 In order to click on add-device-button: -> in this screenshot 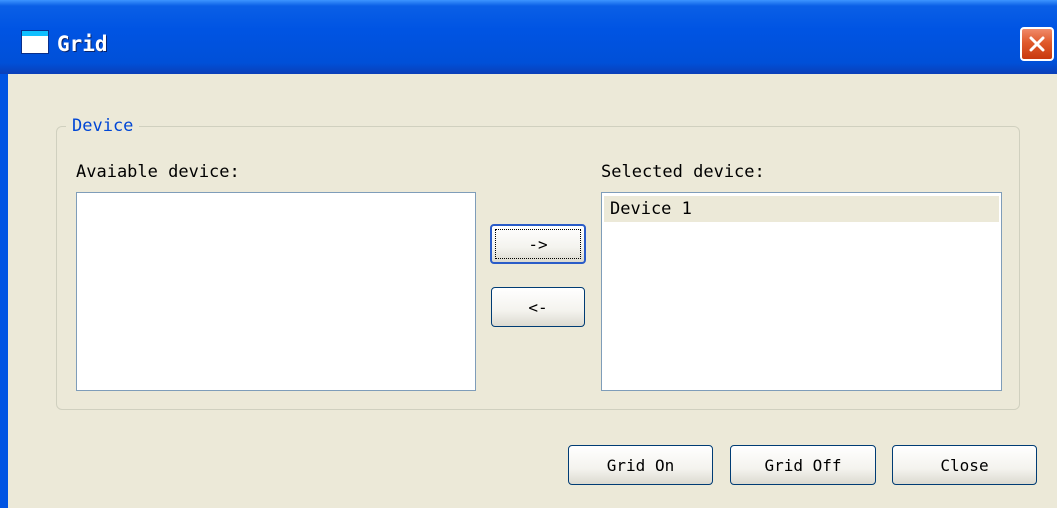, I will do `click(538, 244)`.